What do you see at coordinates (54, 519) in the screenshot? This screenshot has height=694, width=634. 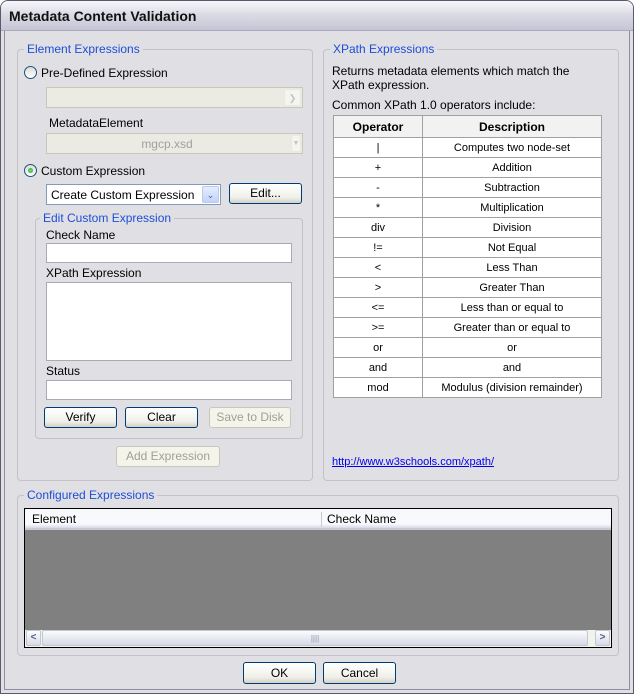 I see `column-header-element: Element` at bounding box center [54, 519].